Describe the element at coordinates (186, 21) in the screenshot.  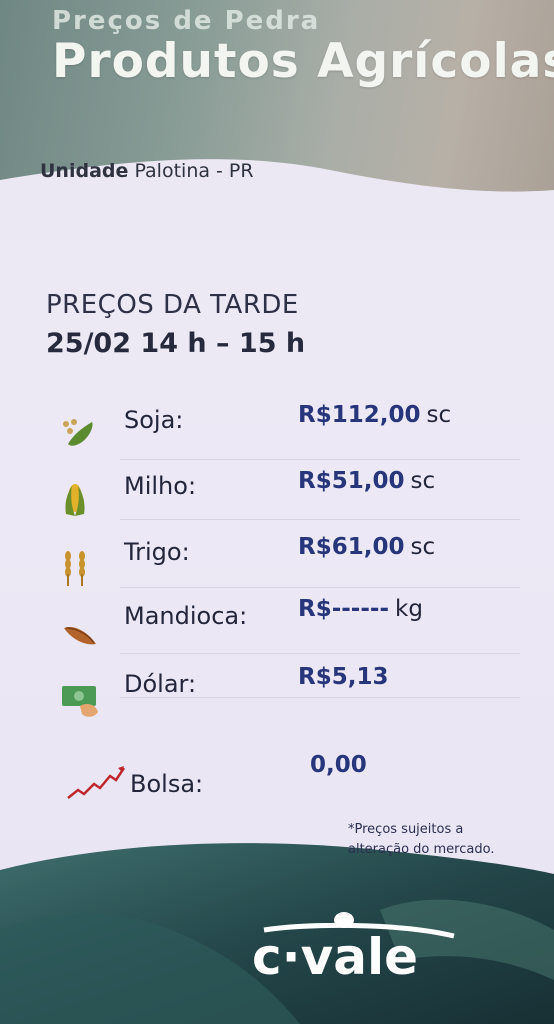
I see `header-subtitle: Preços de Pedra` at that location.